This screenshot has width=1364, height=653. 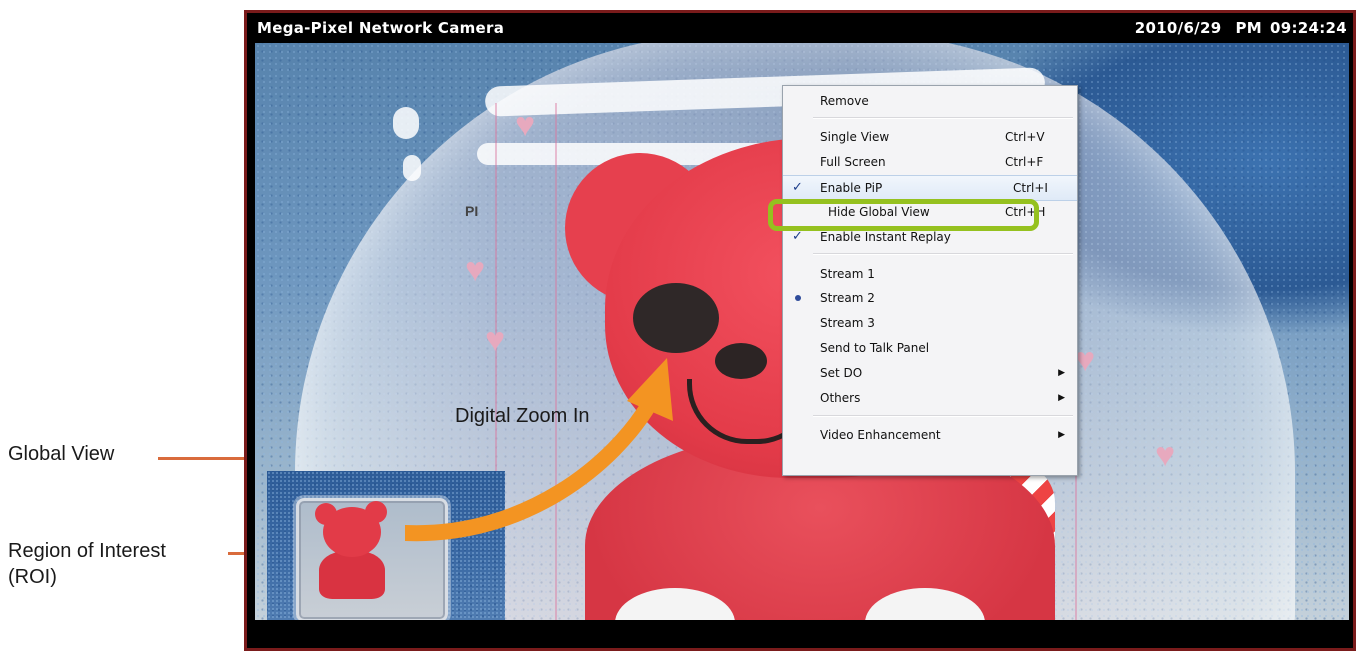 I want to click on menu-item-full-screen: Full Screen Ctrl+F, so click(x=930, y=162).